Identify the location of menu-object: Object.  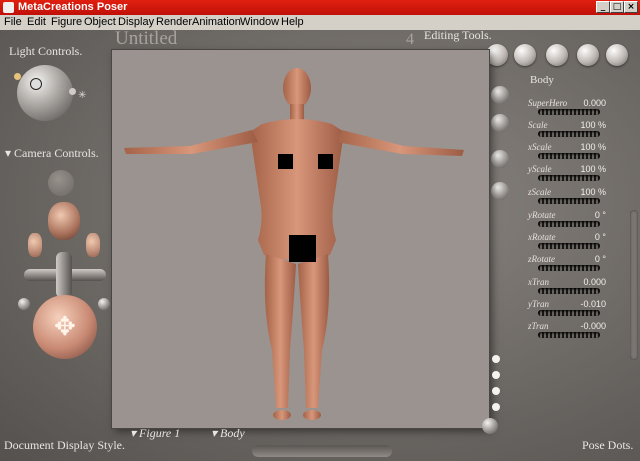
(100, 22).